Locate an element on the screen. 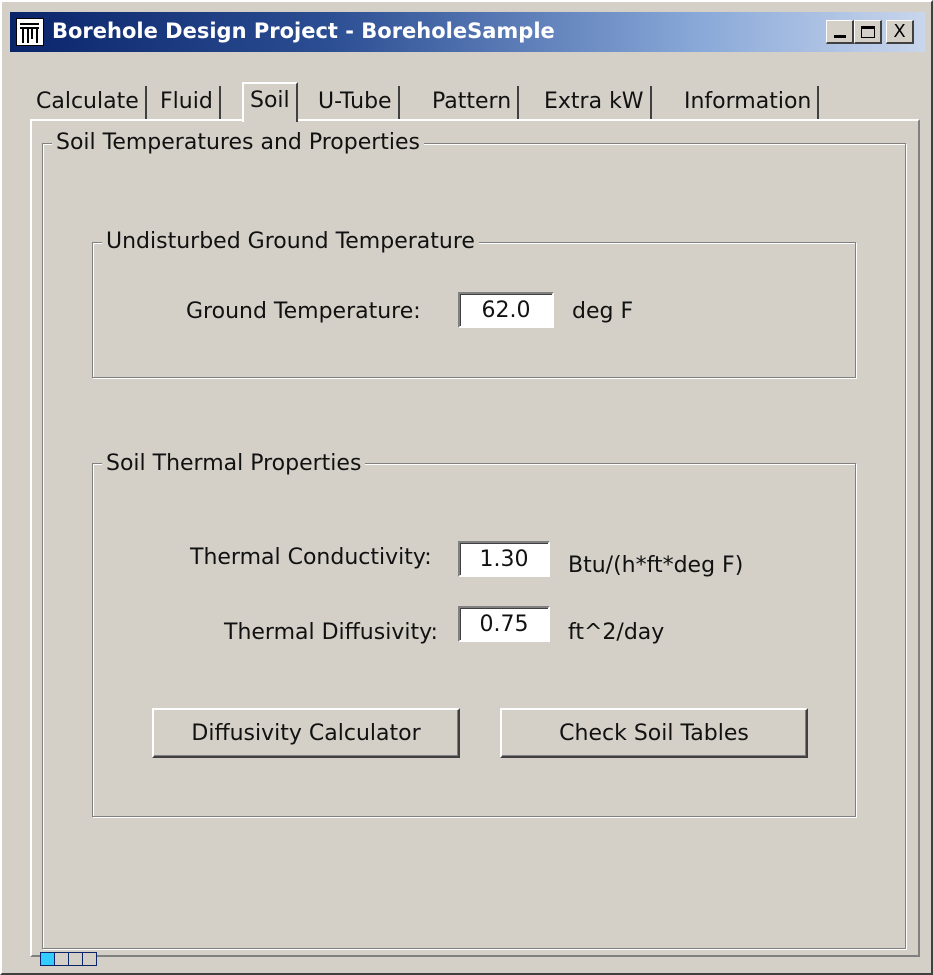 This screenshot has height=975, width=933. minimize-icon is located at coordinates (839, 36).